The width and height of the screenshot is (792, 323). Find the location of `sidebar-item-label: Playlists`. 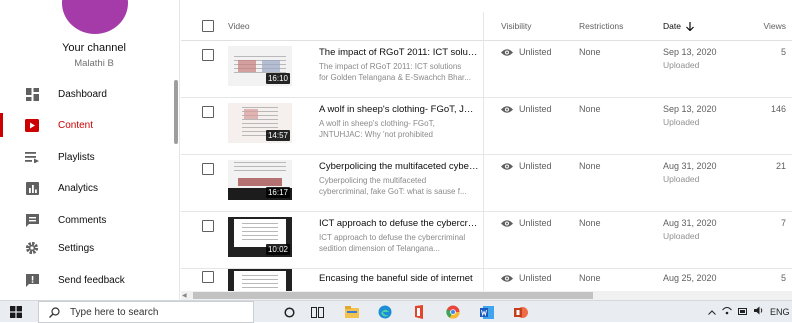

sidebar-item-label: Playlists is located at coordinates (76, 157).